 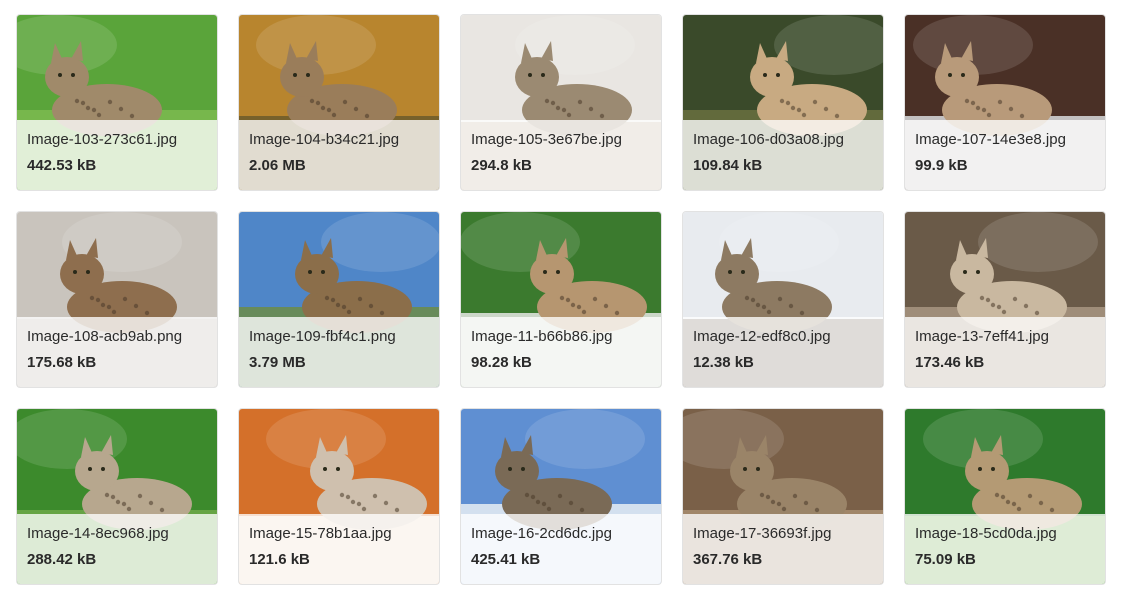 What do you see at coordinates (117, 352) in the screenshot?
I see `image-card-info: Image-108-acb9ab.png 175.68 kB` at bounding box center [117, 352].